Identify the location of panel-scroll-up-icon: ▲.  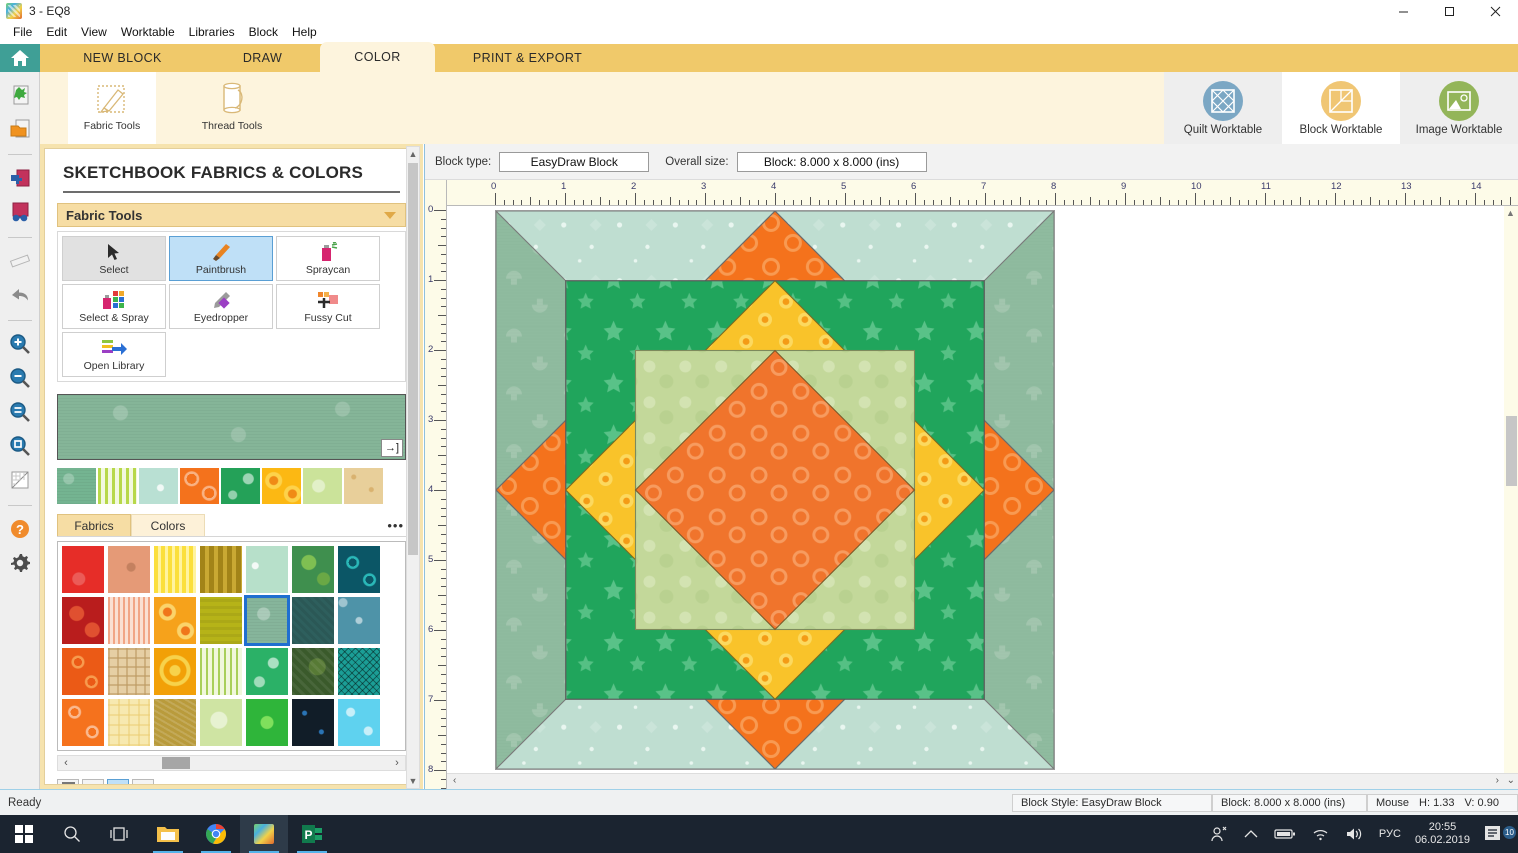
(413, 154).